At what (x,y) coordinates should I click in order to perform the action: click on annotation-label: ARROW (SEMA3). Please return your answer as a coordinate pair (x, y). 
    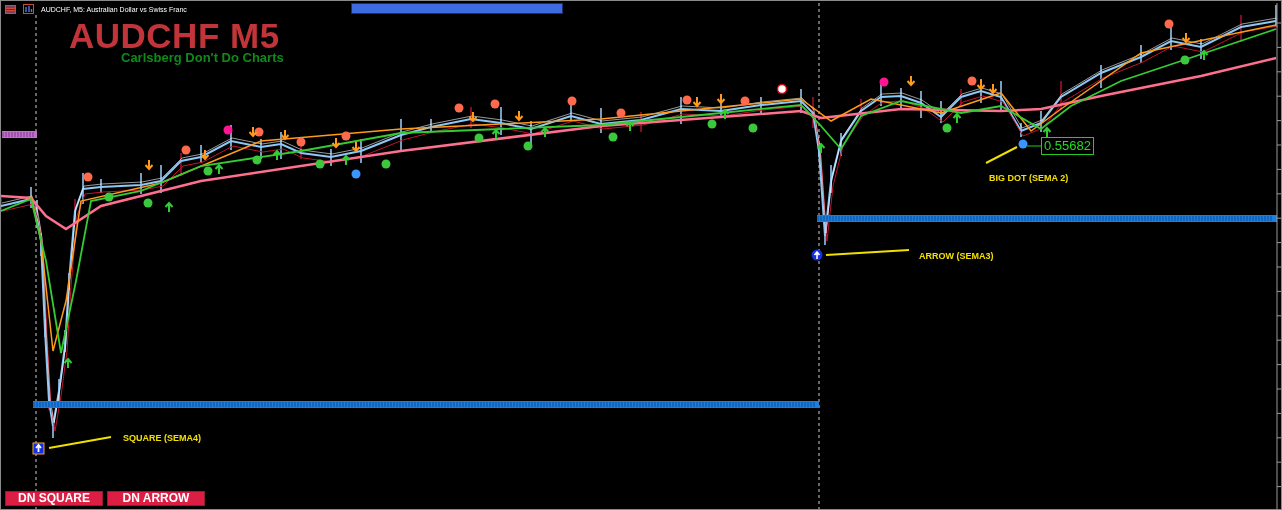
    Looking at the image, I should click on (956, 256).